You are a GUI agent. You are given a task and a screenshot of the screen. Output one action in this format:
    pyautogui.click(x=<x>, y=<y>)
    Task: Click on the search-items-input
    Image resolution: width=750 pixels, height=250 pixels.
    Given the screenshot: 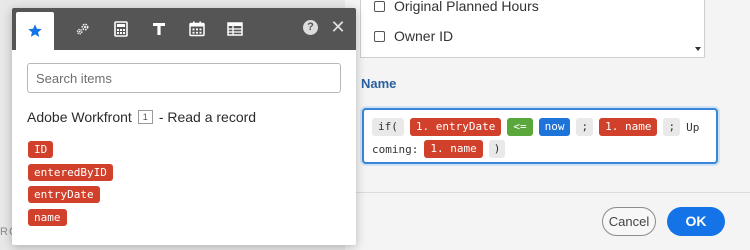 What is the action you would take?
    pyautogui.click(x=184, y=78)
    